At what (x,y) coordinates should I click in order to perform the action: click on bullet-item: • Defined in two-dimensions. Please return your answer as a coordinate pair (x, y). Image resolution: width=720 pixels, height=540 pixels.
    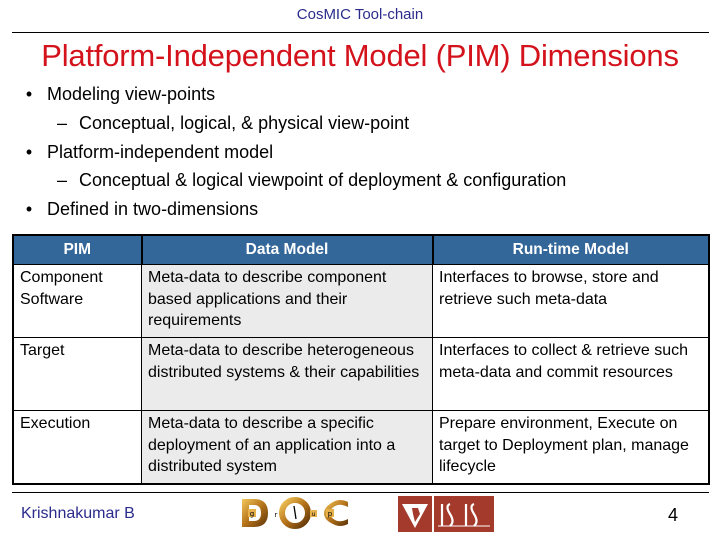
    Looking at the image, I should click on (142, 209).